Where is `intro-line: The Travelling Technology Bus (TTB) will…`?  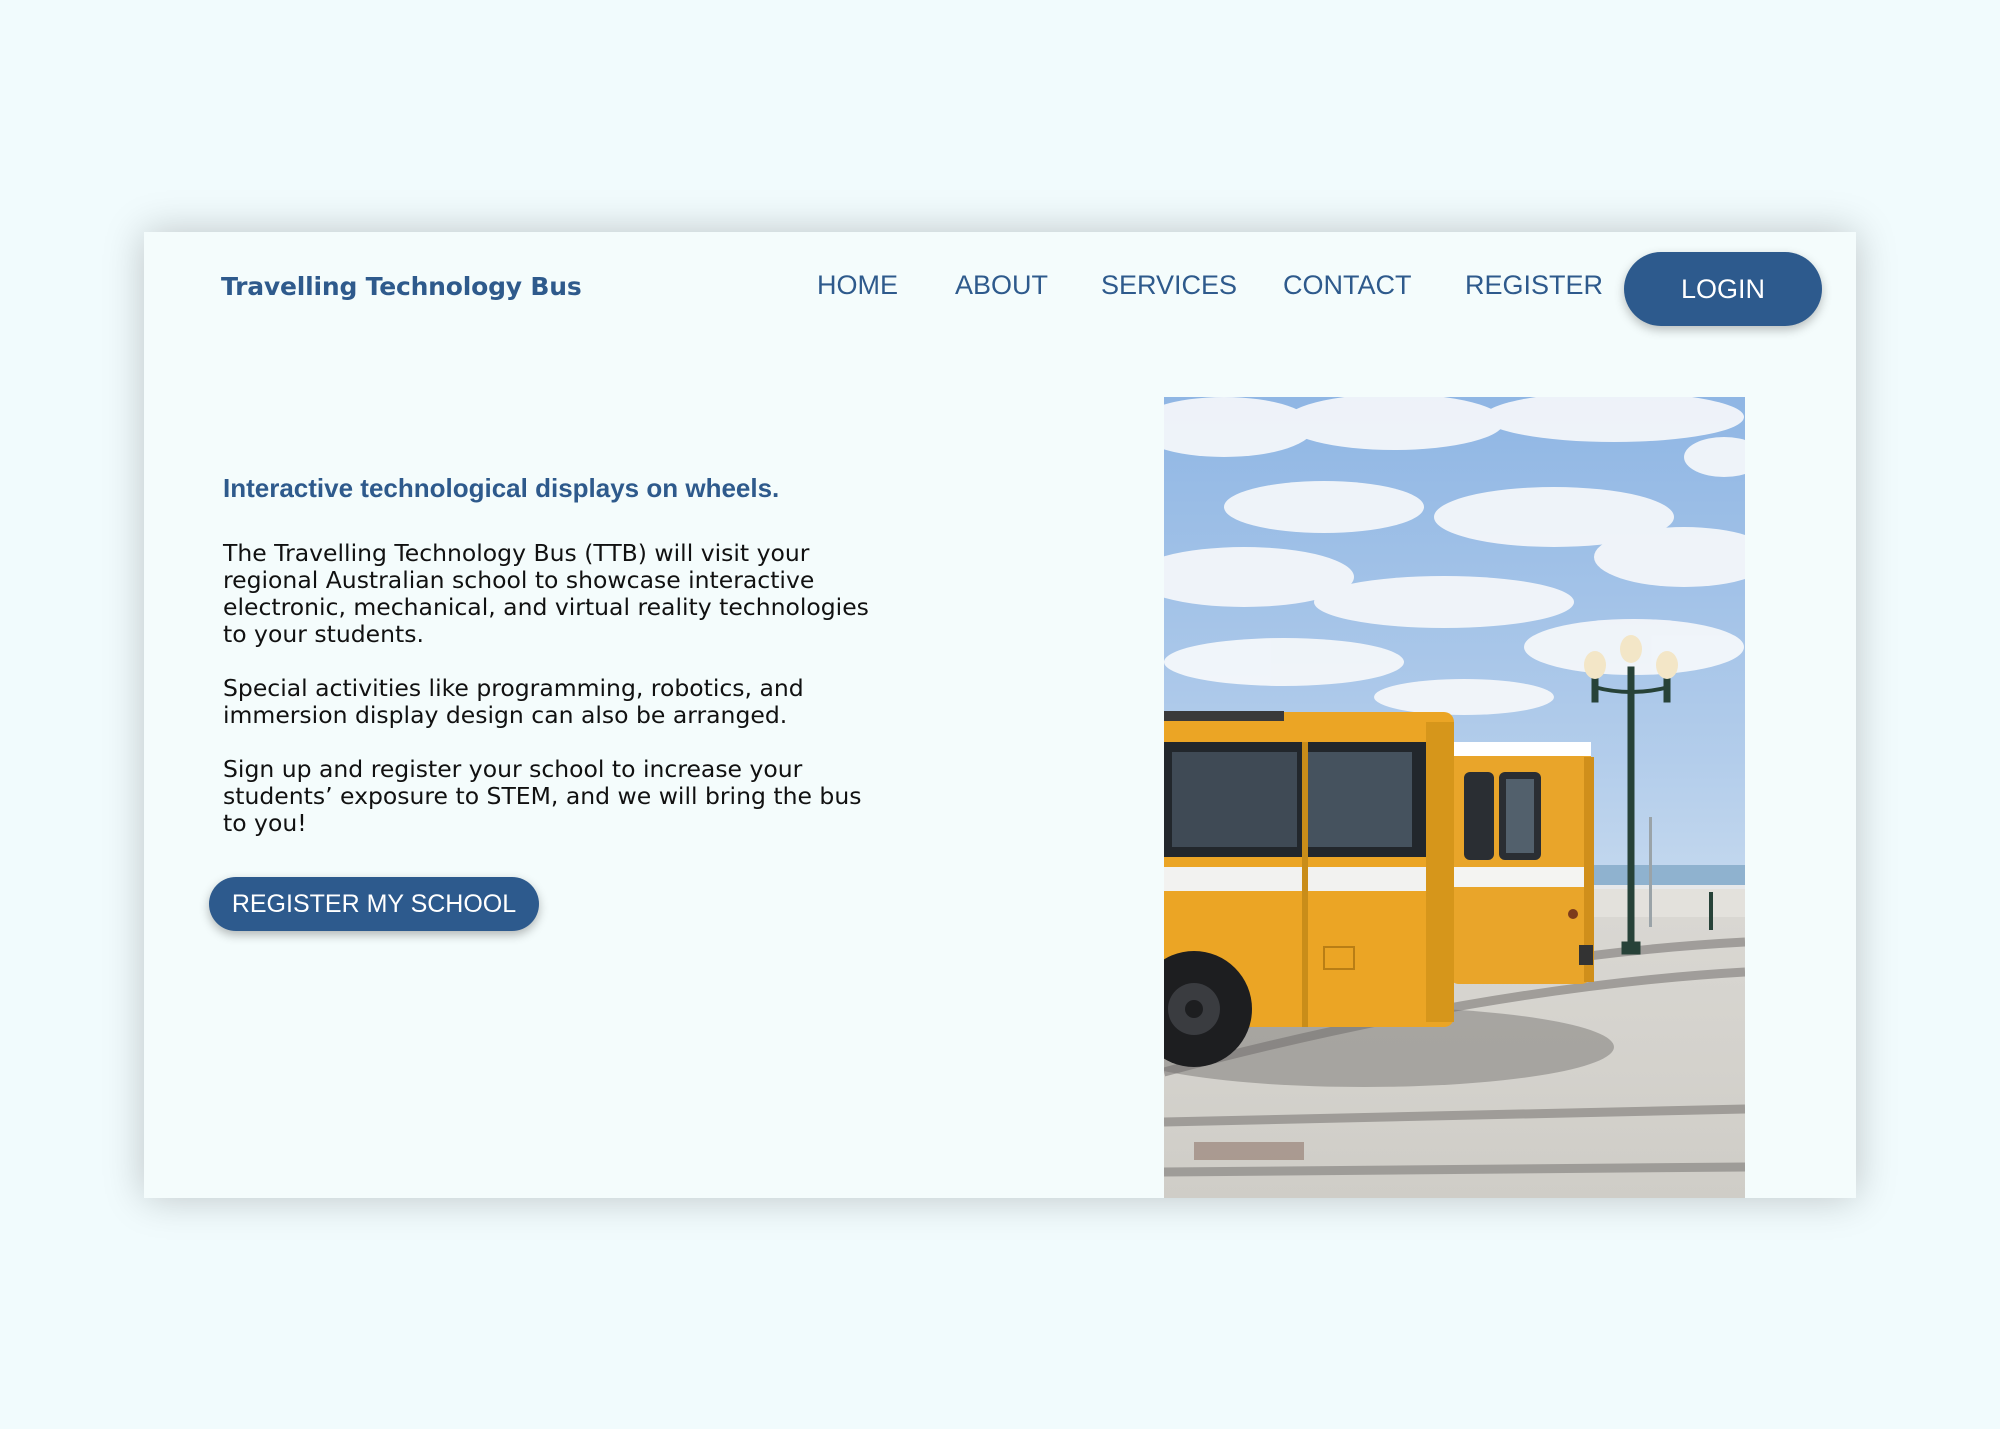 intro-line: The Travelling Technology Bus (TTB) will… is located at coordinates (516, 553).